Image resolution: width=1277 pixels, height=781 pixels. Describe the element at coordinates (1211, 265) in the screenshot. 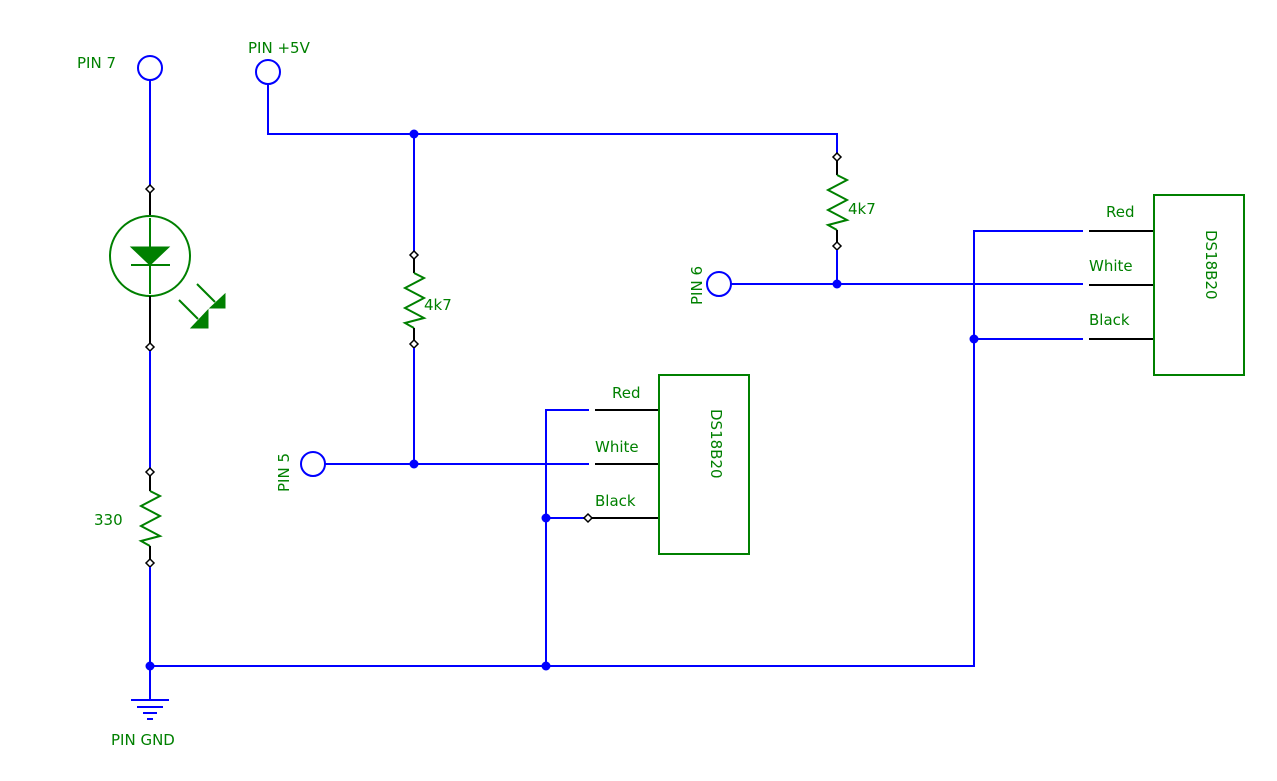

I see `sensor2-name: DS18B20` at that location.